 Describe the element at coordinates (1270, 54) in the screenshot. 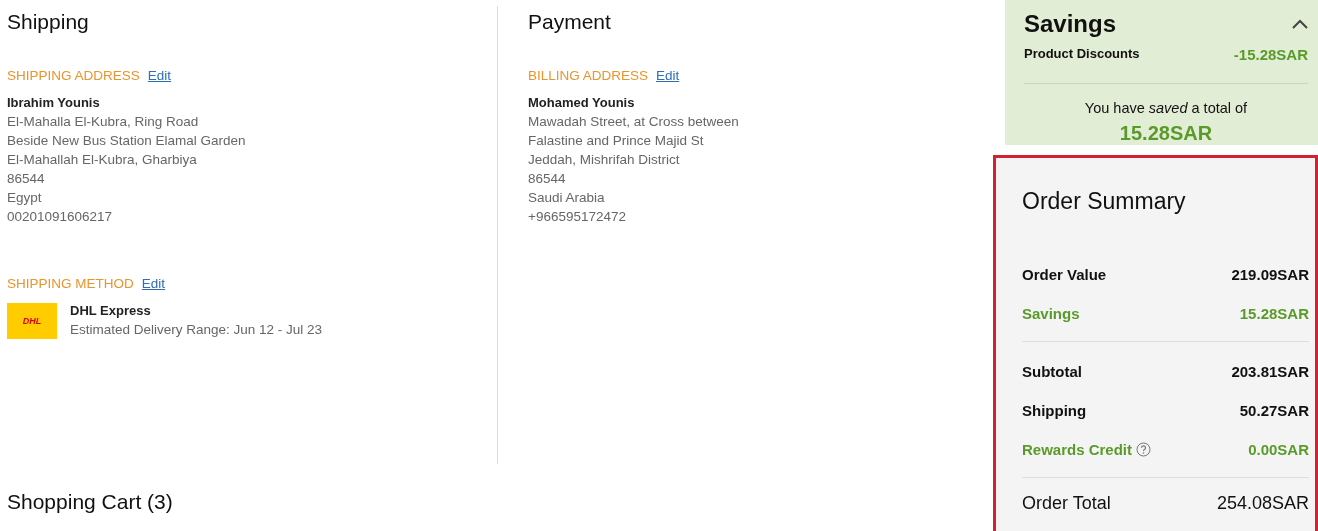

I see `discount-value: -15.28SAR` at that location.